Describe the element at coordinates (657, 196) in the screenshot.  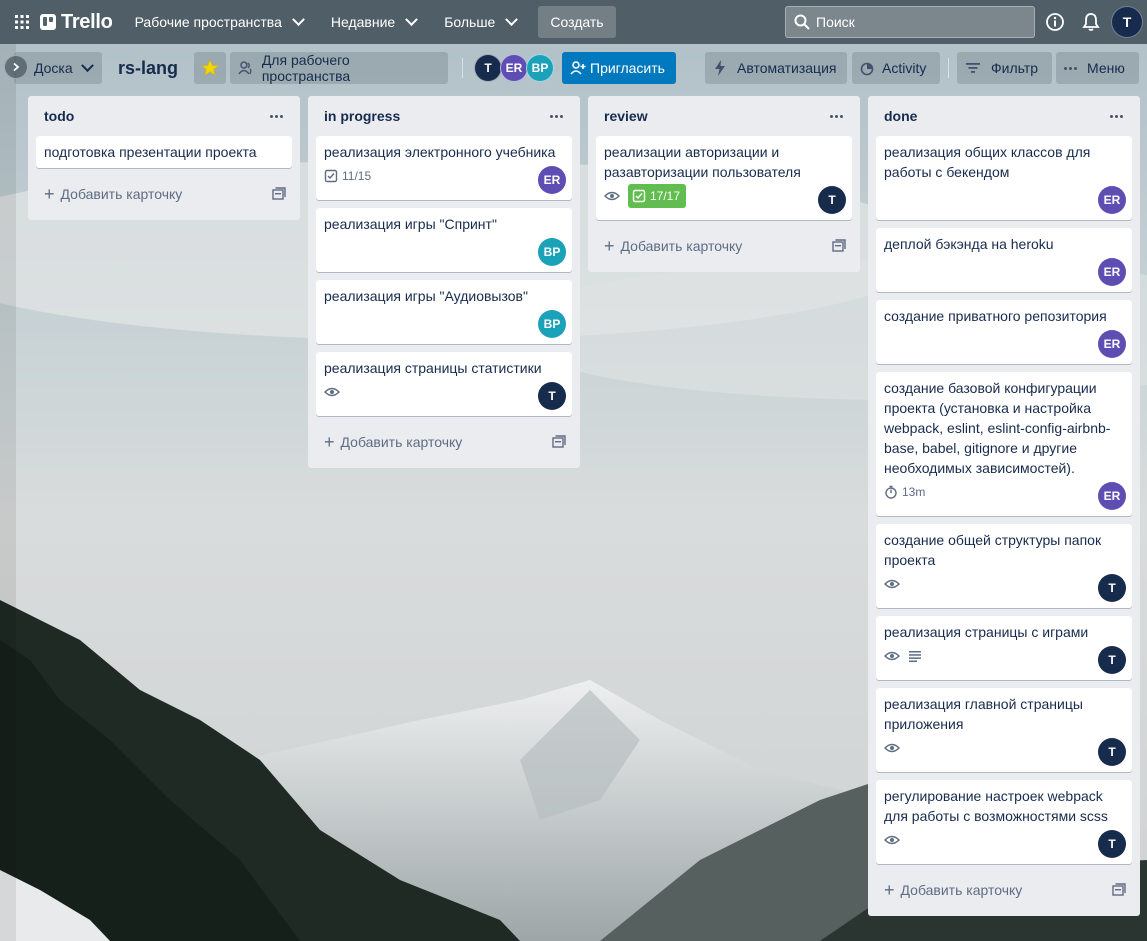
I see `checklist-complete-badge: 17/17` at that location.